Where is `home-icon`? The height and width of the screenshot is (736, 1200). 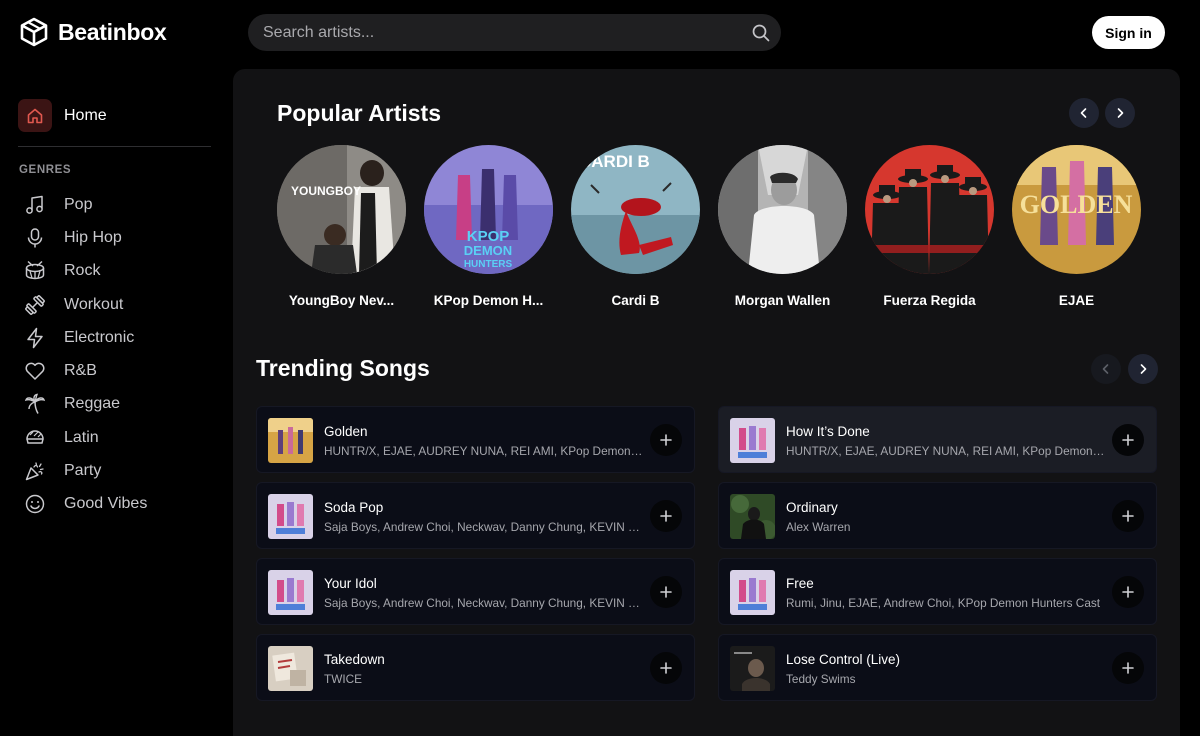 home-icon is located at coordinates (35, 115).